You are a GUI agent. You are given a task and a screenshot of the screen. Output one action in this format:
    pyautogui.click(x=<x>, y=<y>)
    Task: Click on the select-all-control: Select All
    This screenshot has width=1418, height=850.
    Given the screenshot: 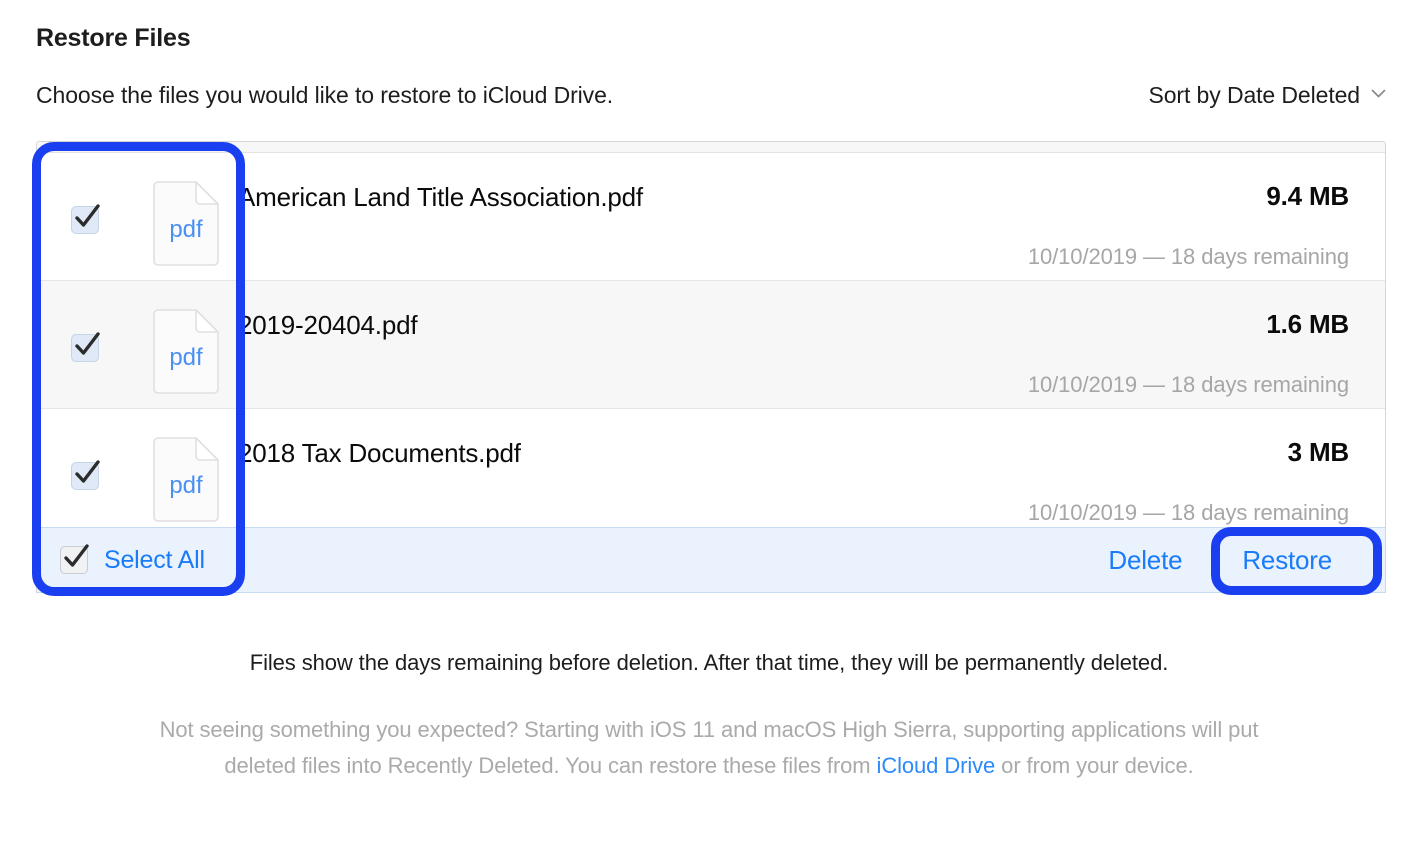 What is the action you would take?
    pyautogui.click(x=132, y=559)
    